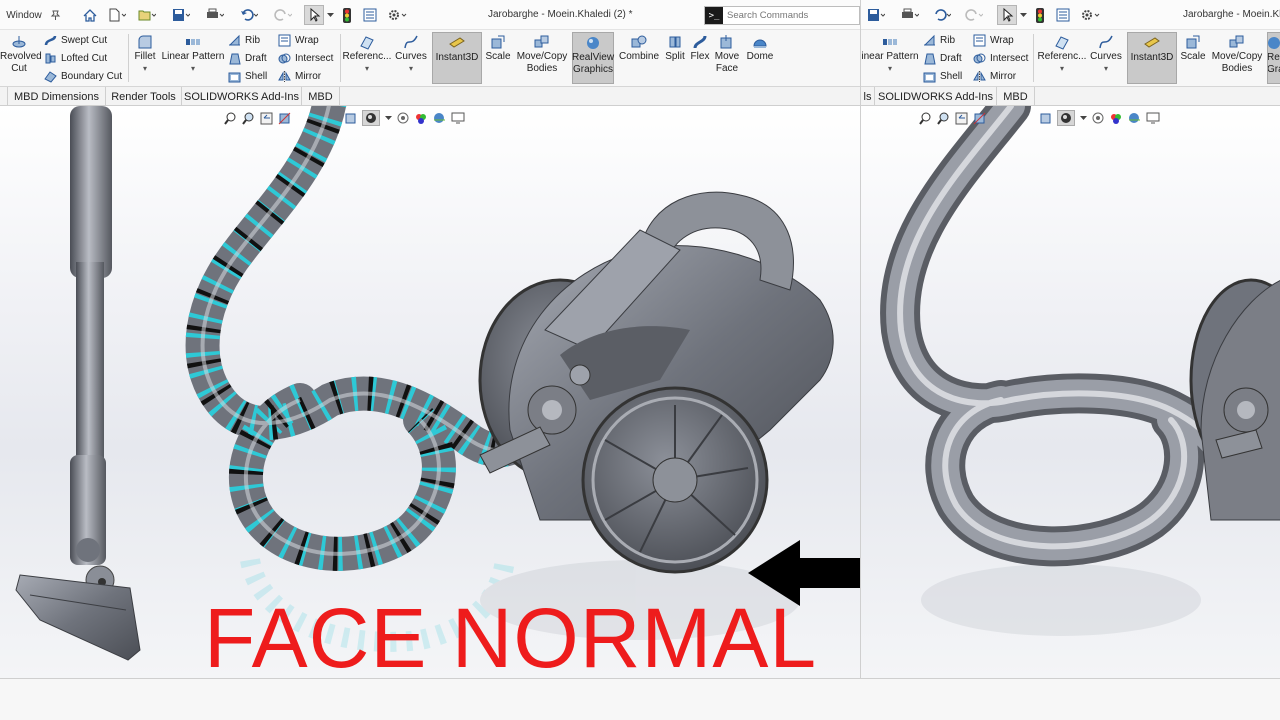 This screenshot has width=1280, height=720. Describe the element at coordinates (21, 58) in the screenshot. I see `revolved-cut-button: Revolved Cut` at that location.